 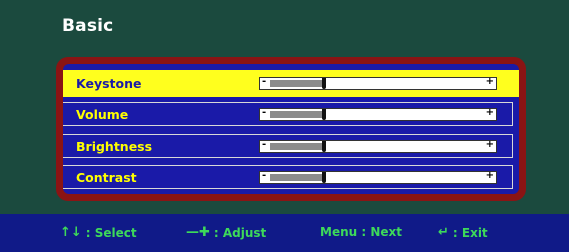 I want to click on menu-item-contrast: Contrast - +, so click(x=288, y=177).